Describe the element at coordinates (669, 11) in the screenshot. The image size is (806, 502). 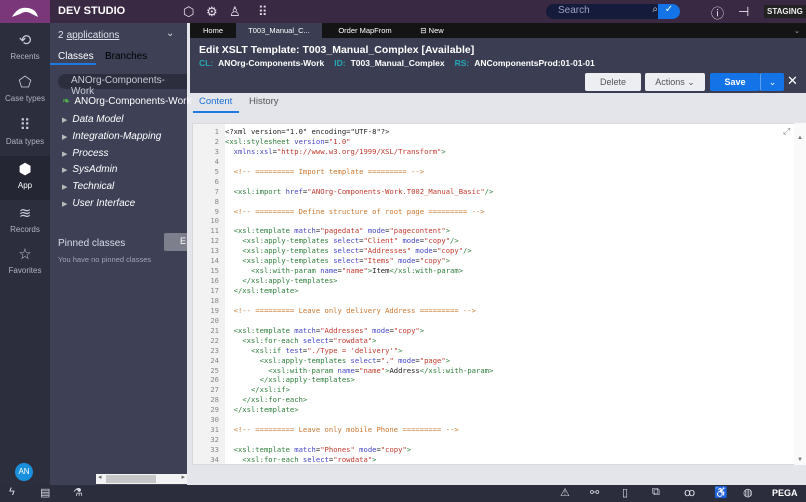
I see `check-icon: ✓` at that location.